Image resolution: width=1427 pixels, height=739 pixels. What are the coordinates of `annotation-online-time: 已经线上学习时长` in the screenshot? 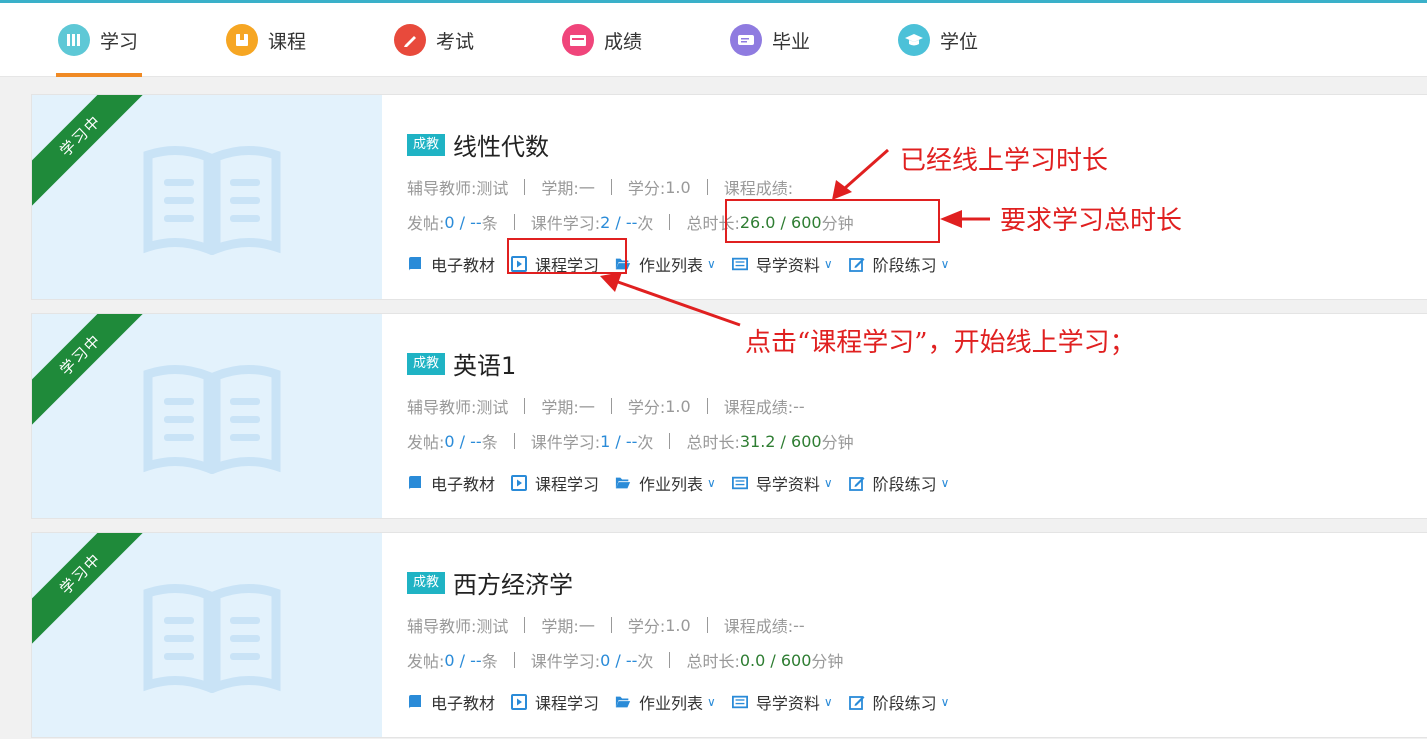 It's located at (1004, 161).